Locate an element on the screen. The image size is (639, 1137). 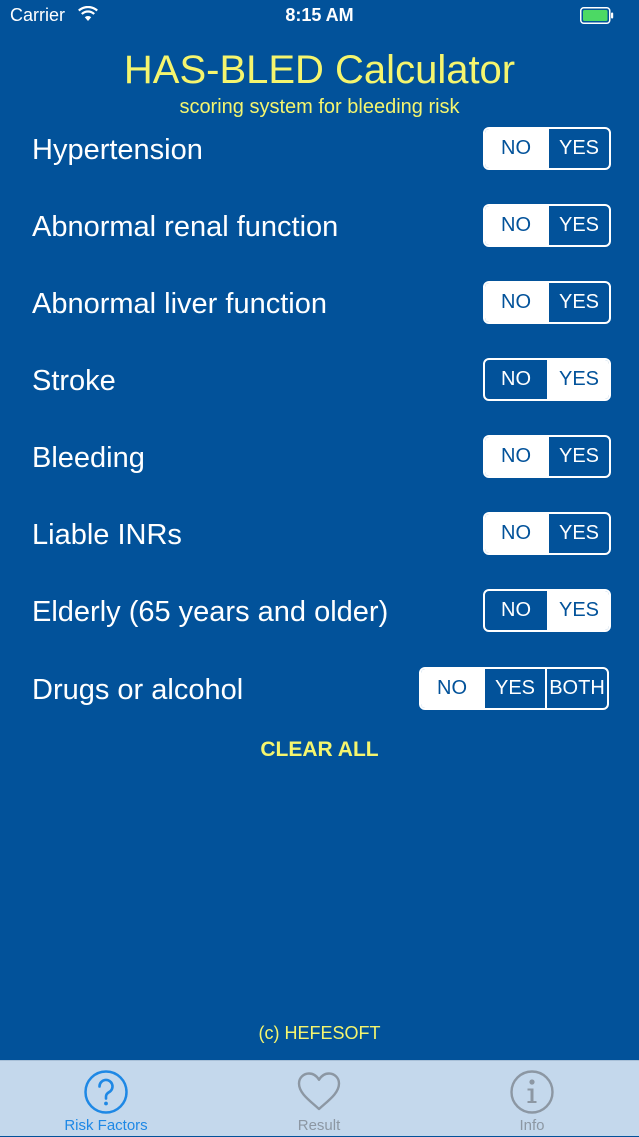
tab-risk-factors: Risk Factors is located at coordinates (106, 1099).